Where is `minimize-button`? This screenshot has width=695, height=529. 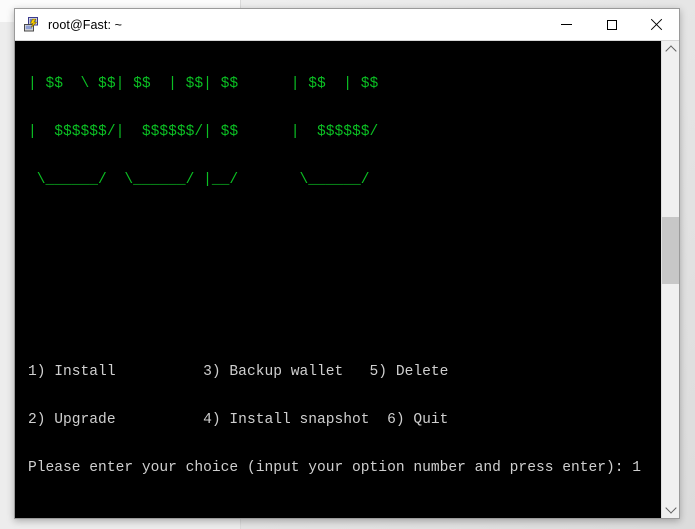 minimize-button is located at coordinates (566, 24).